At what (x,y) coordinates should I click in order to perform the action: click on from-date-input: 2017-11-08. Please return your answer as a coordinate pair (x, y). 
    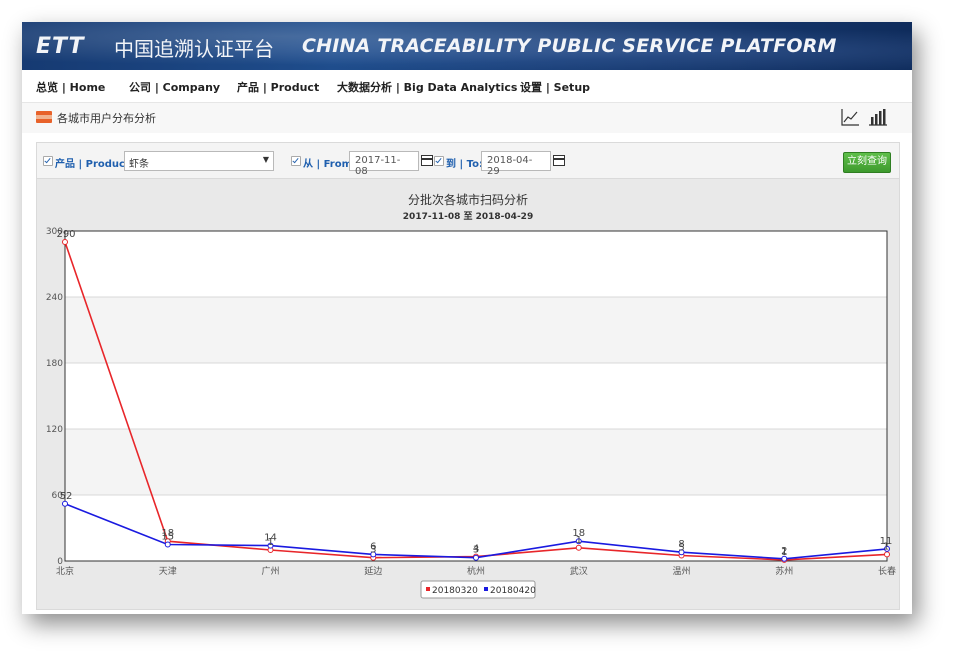
    Looking at the image, I should click on (384, 164).